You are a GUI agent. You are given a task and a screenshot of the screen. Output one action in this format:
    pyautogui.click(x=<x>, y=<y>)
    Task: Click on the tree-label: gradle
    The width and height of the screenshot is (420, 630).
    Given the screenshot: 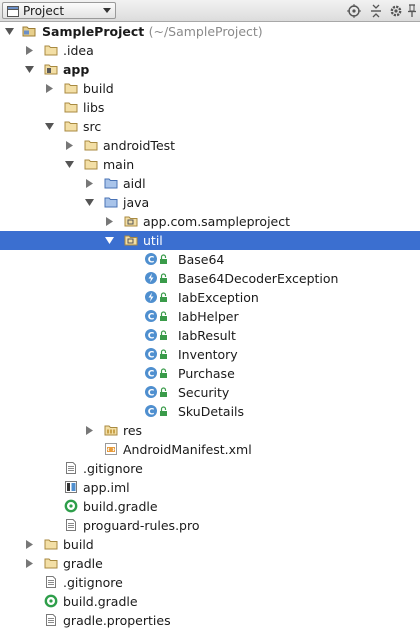 What is the action you would take?
    pyautogui.click(x=83, y=563)
    